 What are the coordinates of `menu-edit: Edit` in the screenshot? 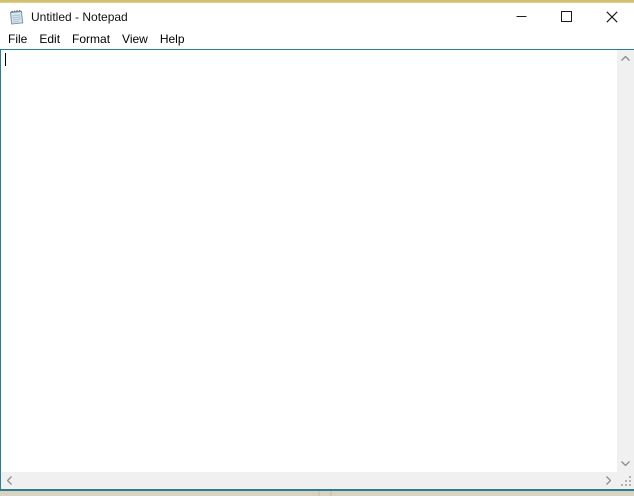 It's located at (49, 39).